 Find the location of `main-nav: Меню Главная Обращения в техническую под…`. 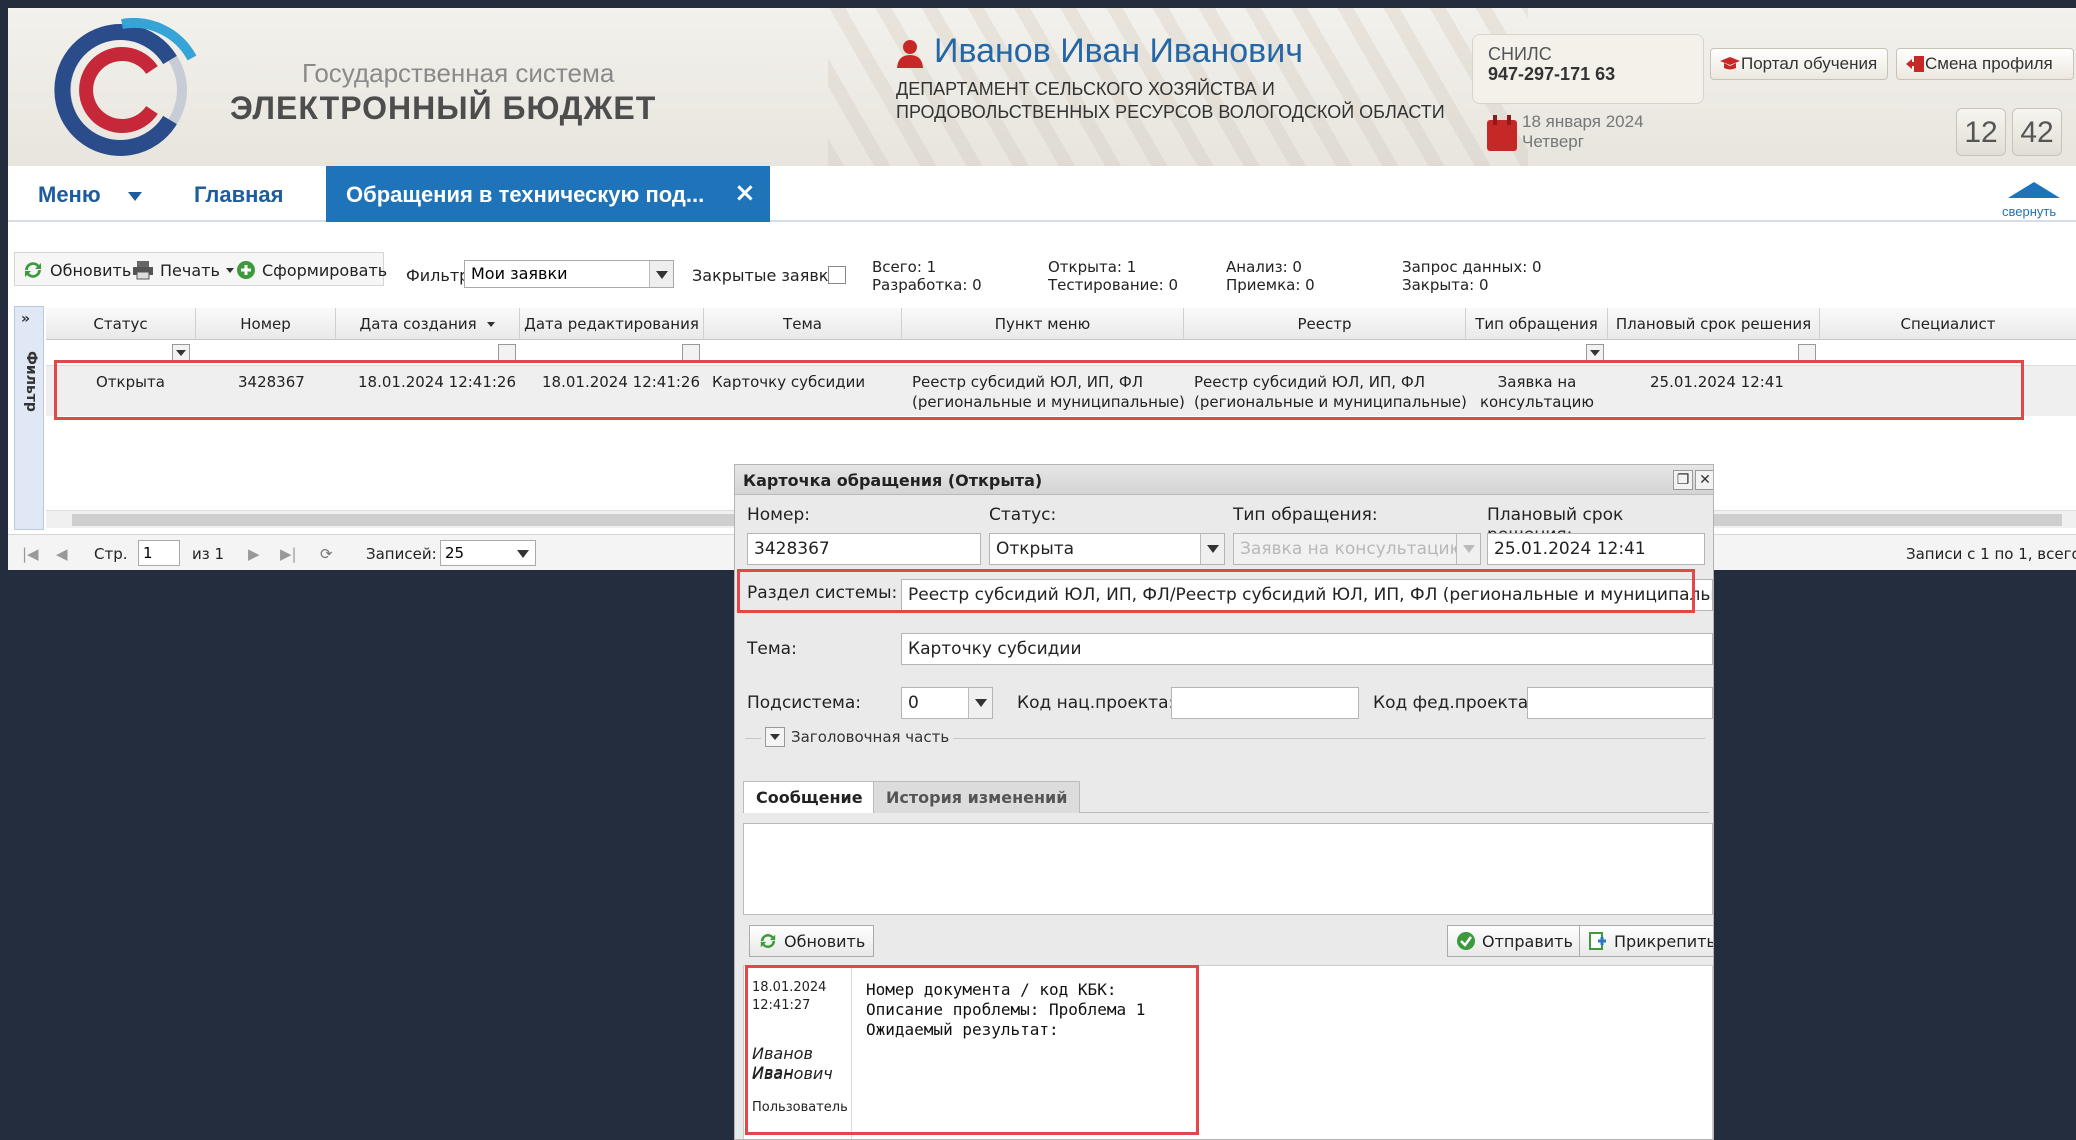

main-nav: Меню Главная Обращения в техническую под… is located at coordinates (1042, 194).